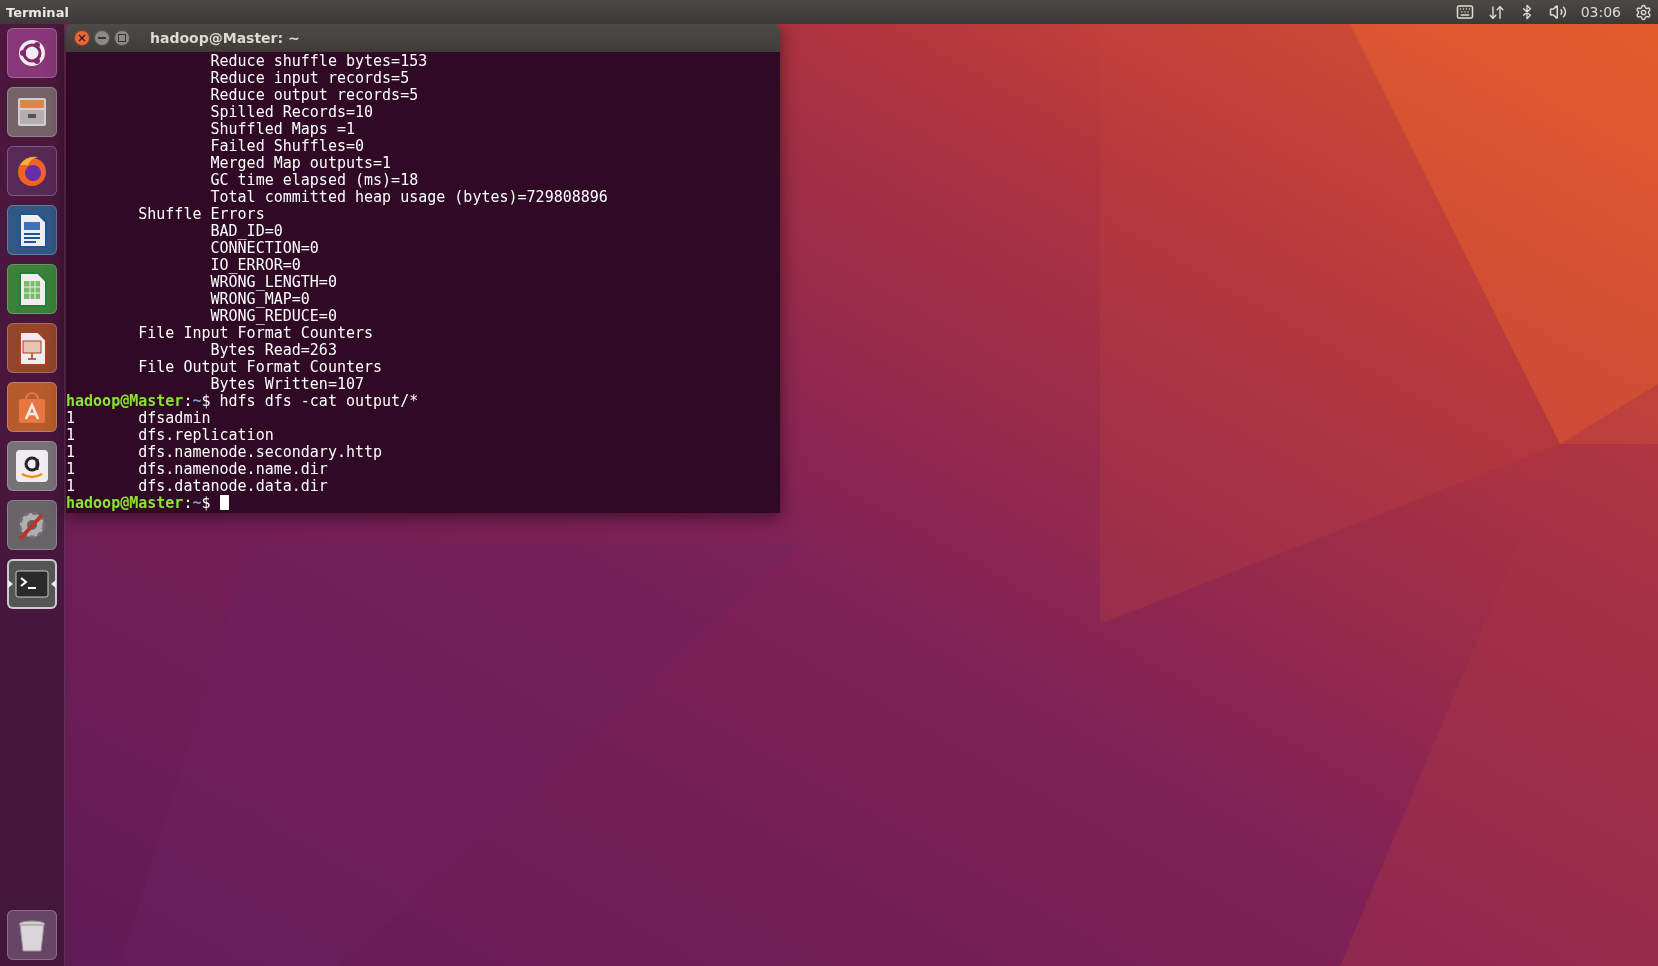 Image resolution: width=1658 pixels, height=966 pixels. I want to click on keyboard-icon, so click(1464, 12).